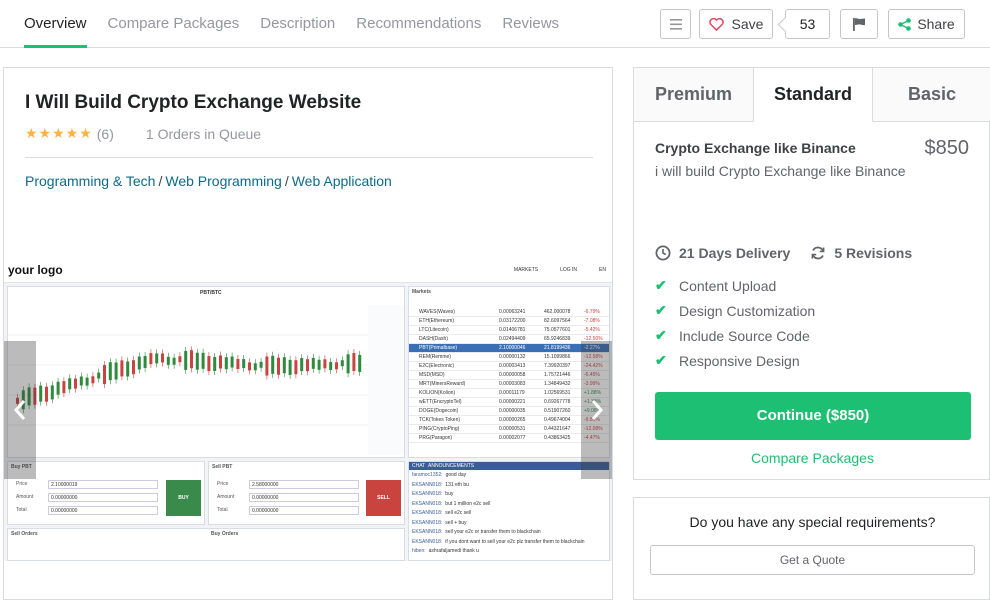  What do you see at coordinates (174, 24) in the screenshot?
I see `tab-compare-packages: Compare Packages` at bounding box center [174, 24].